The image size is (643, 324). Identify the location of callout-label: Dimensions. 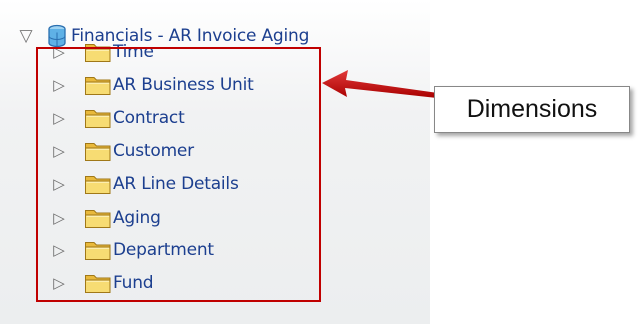
(532, 109).